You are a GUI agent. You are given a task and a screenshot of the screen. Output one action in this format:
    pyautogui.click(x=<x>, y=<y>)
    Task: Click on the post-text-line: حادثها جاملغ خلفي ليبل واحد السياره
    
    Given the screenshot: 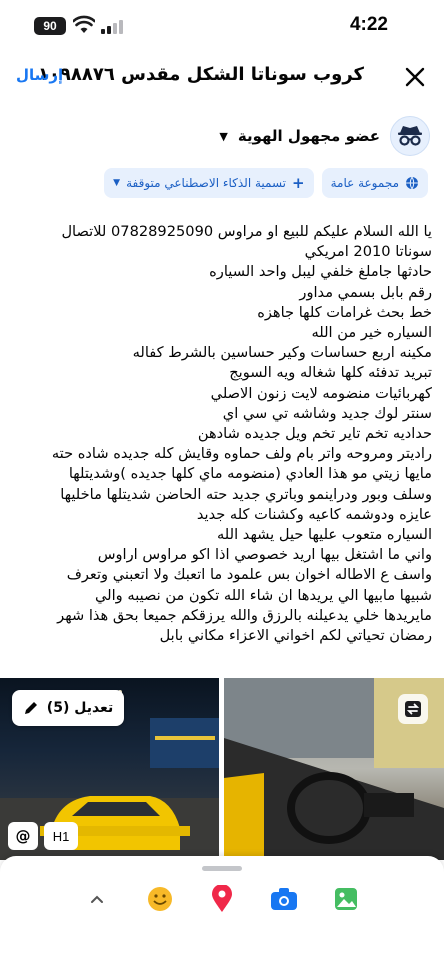 What is the action you would take?
    pyautogui.click(x=320, y=272)
    